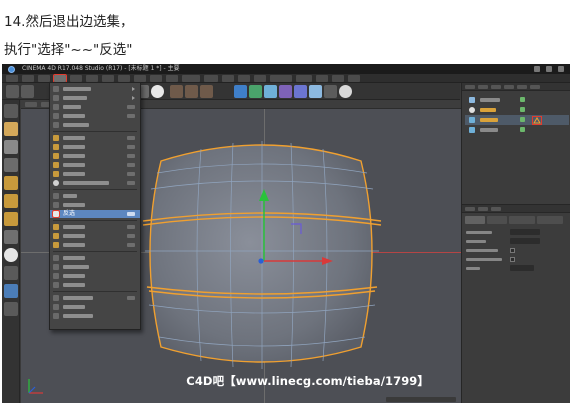  I want to click on menu-edit, so click(28, 78).